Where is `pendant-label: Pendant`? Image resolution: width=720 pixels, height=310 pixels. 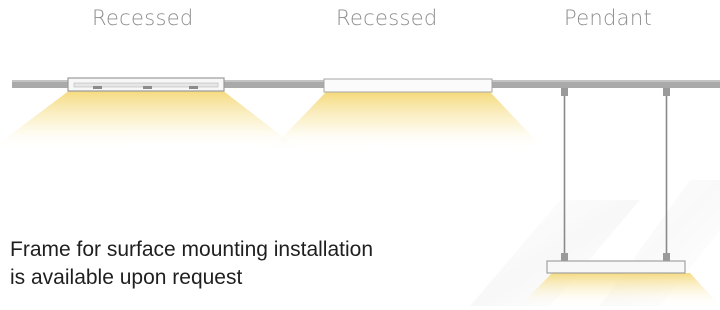
pendant-label: Pendant is located at coordinates (608, 18).